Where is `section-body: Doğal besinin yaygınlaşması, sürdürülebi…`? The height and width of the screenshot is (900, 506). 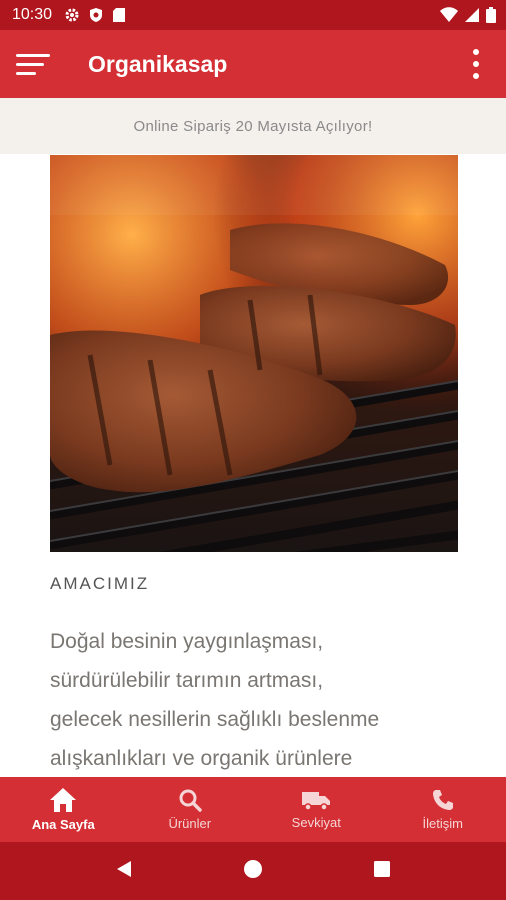 section-body: Doğal besinin yaygınlaşması, sürdürülebi… is located at coordinates (260, 700).